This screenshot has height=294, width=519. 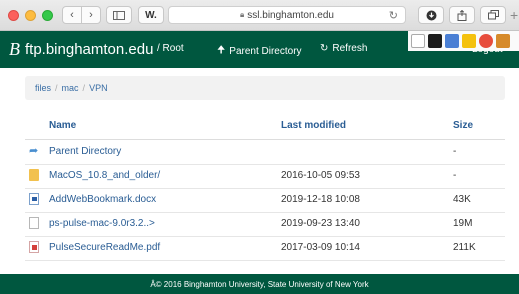 What do you see at coordinates (393, 15) in the screenshot?
I see `reload-icon: ↻` at bounding box center [393, 15].